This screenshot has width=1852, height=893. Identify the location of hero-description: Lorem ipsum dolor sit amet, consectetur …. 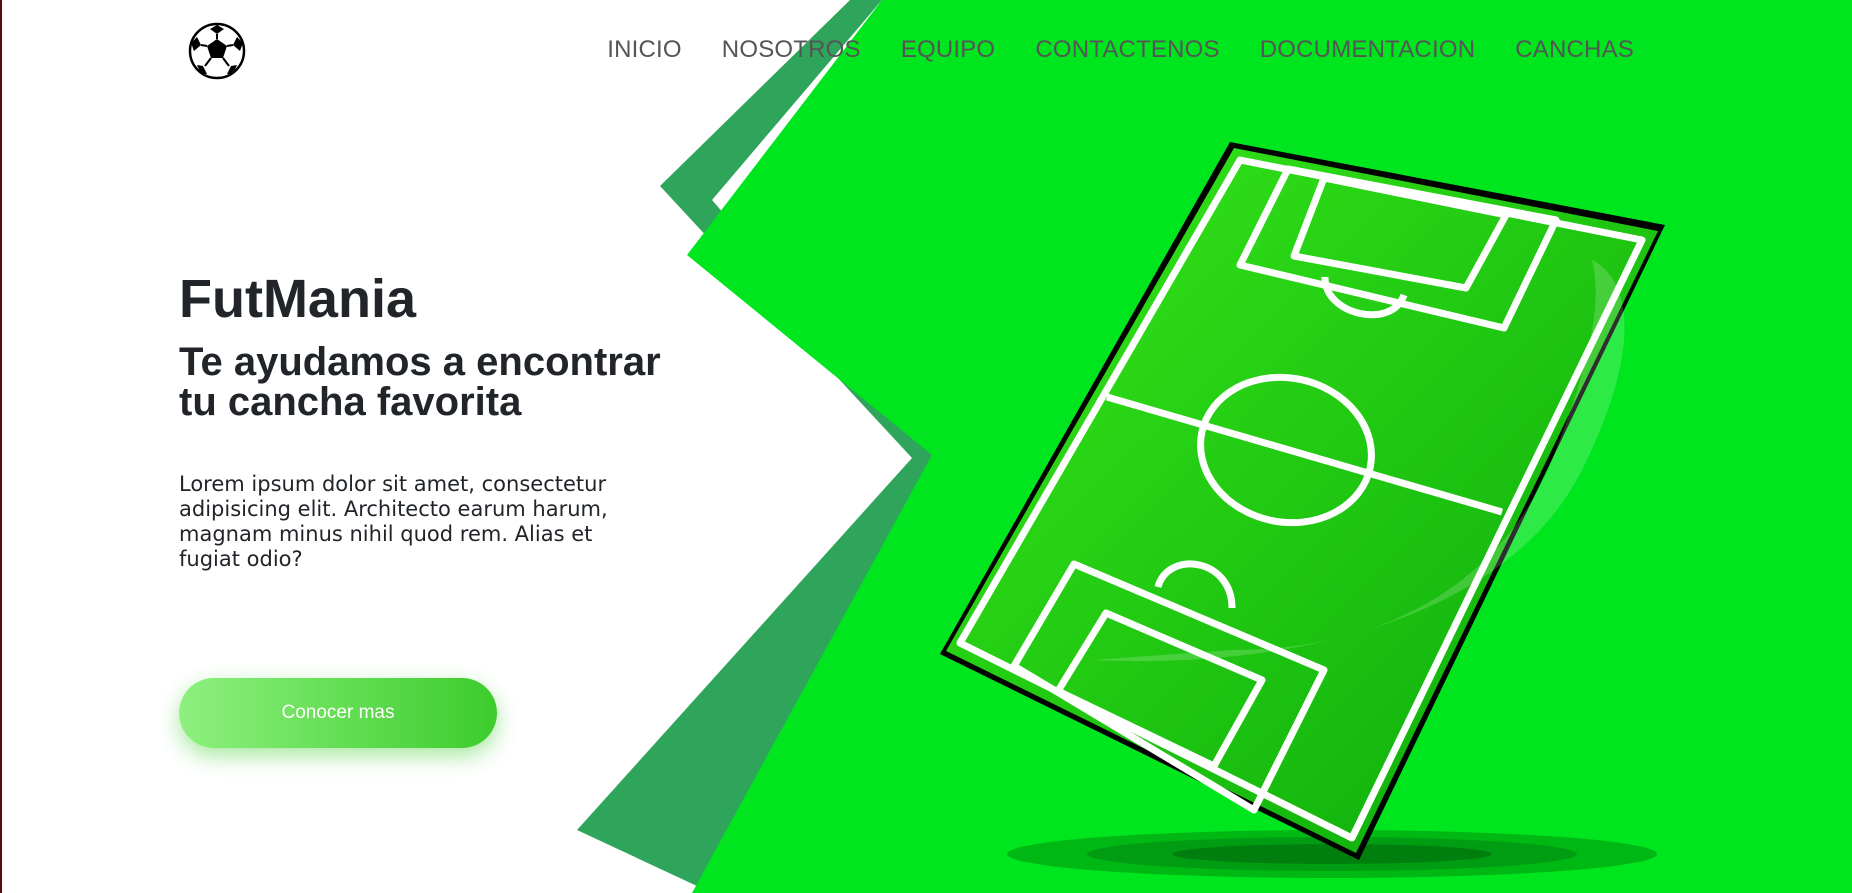
(393, 521).